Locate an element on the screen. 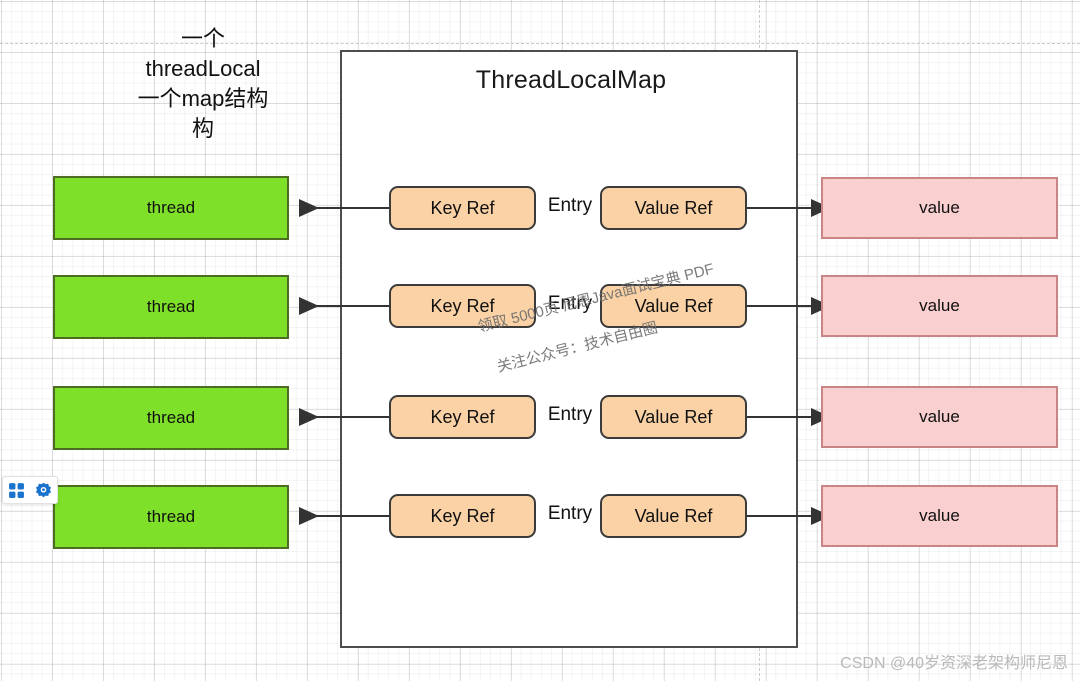 The width and height of the screenshot is (1080, 681). note-threadlocal-map-structure: 一个 threadLocal 一个map结构 构 is located at coordinates (203, 84).